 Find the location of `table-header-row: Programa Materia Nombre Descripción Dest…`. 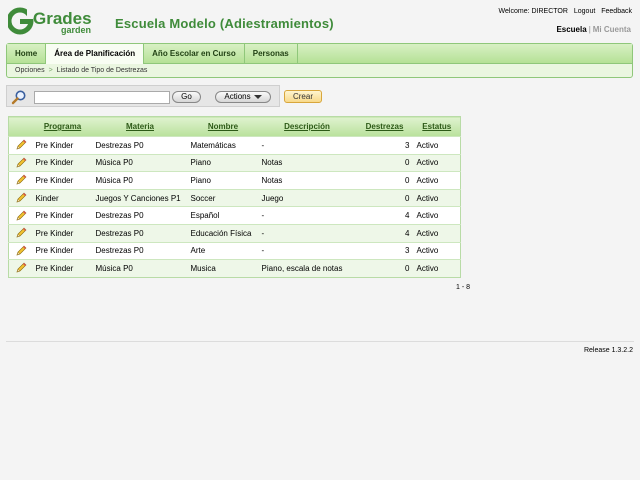

table-header-row: Programa Materia Nombre Descripción Dest… is located at coordinates (234, 126).